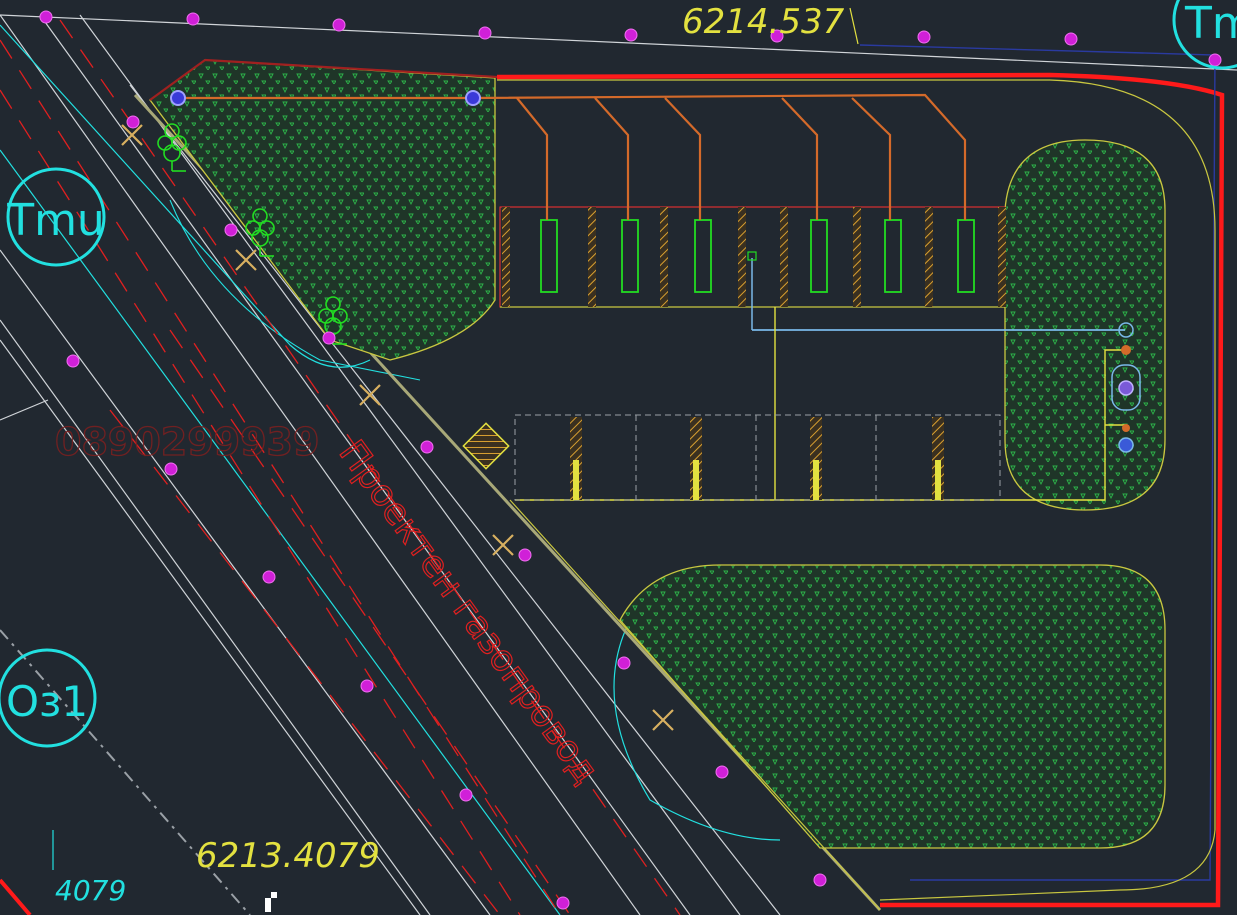 The image size is (1237, 915). I want to click on coord-bottom-label: 6213.4079, so click(288, 856).